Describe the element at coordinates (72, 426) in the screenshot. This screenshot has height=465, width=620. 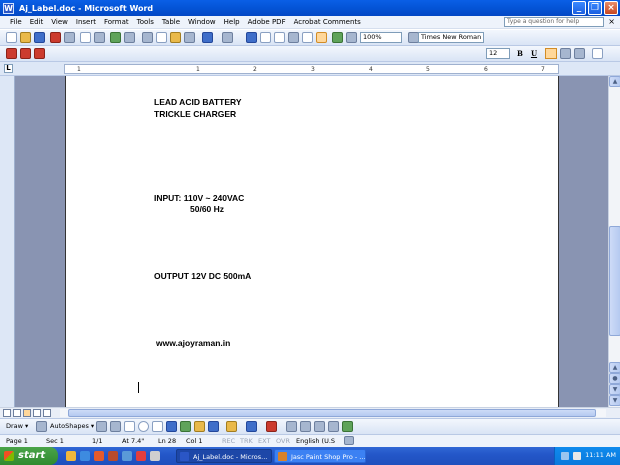
I see `autoshapes-menu-button: AutoShapes ▾` at that location.